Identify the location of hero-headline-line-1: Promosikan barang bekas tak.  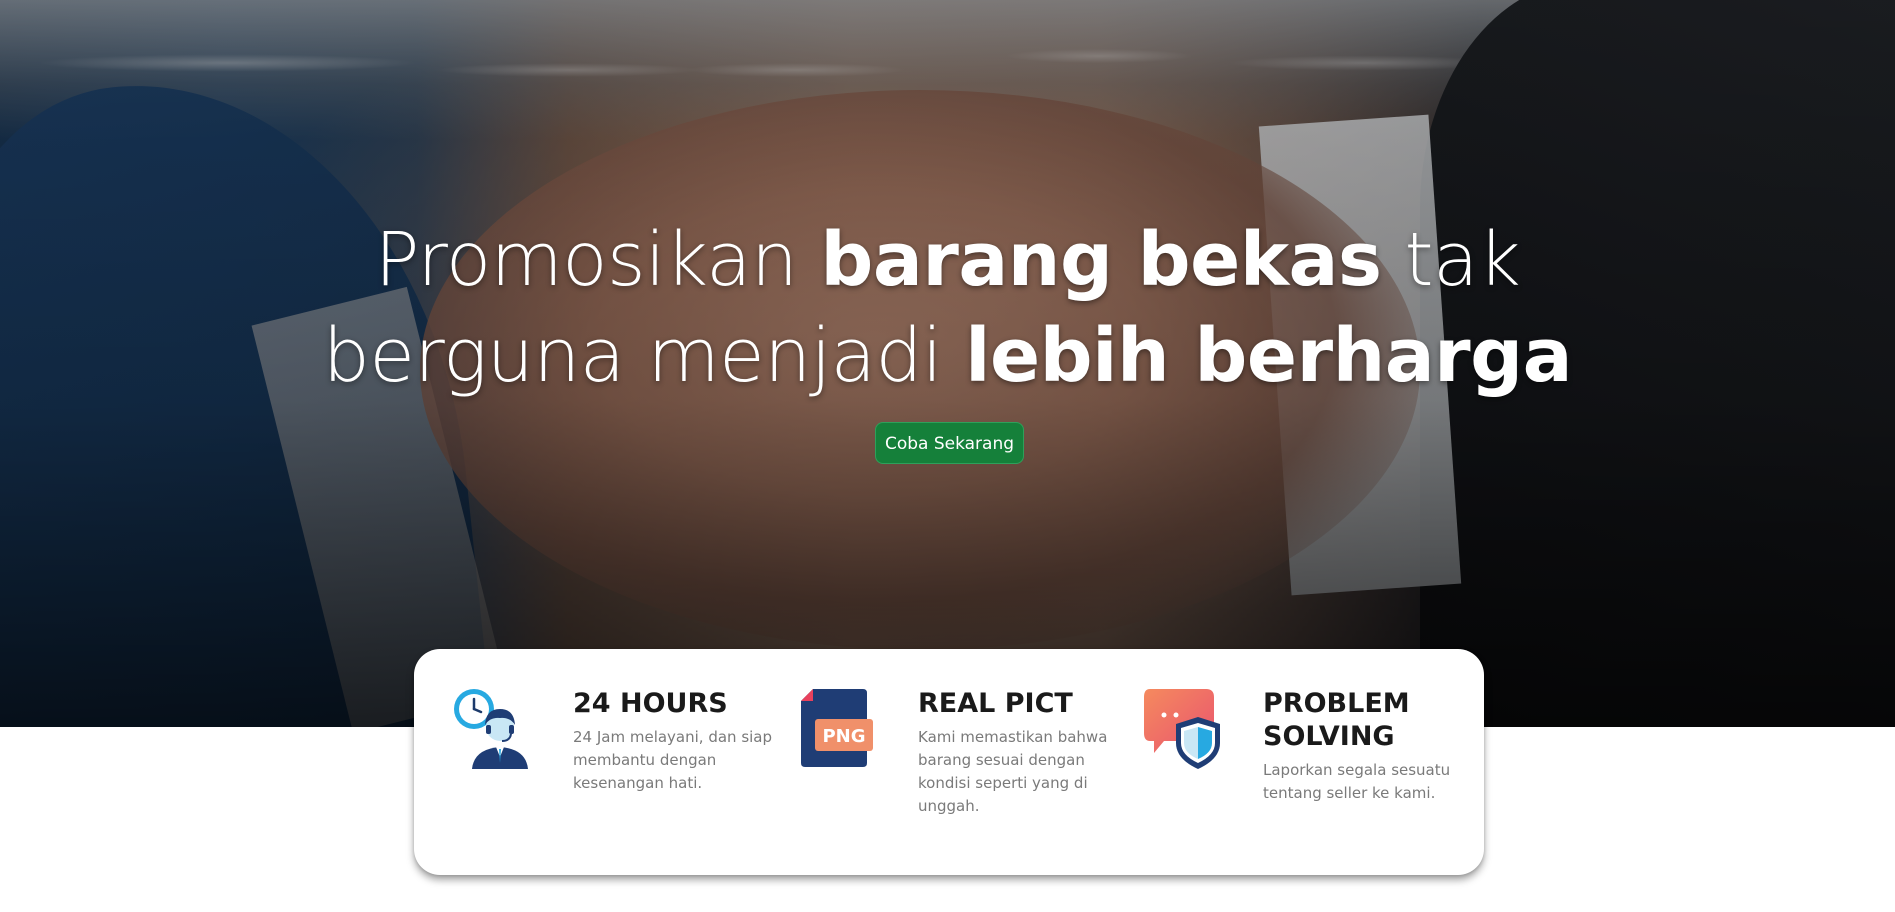
(947, 260).